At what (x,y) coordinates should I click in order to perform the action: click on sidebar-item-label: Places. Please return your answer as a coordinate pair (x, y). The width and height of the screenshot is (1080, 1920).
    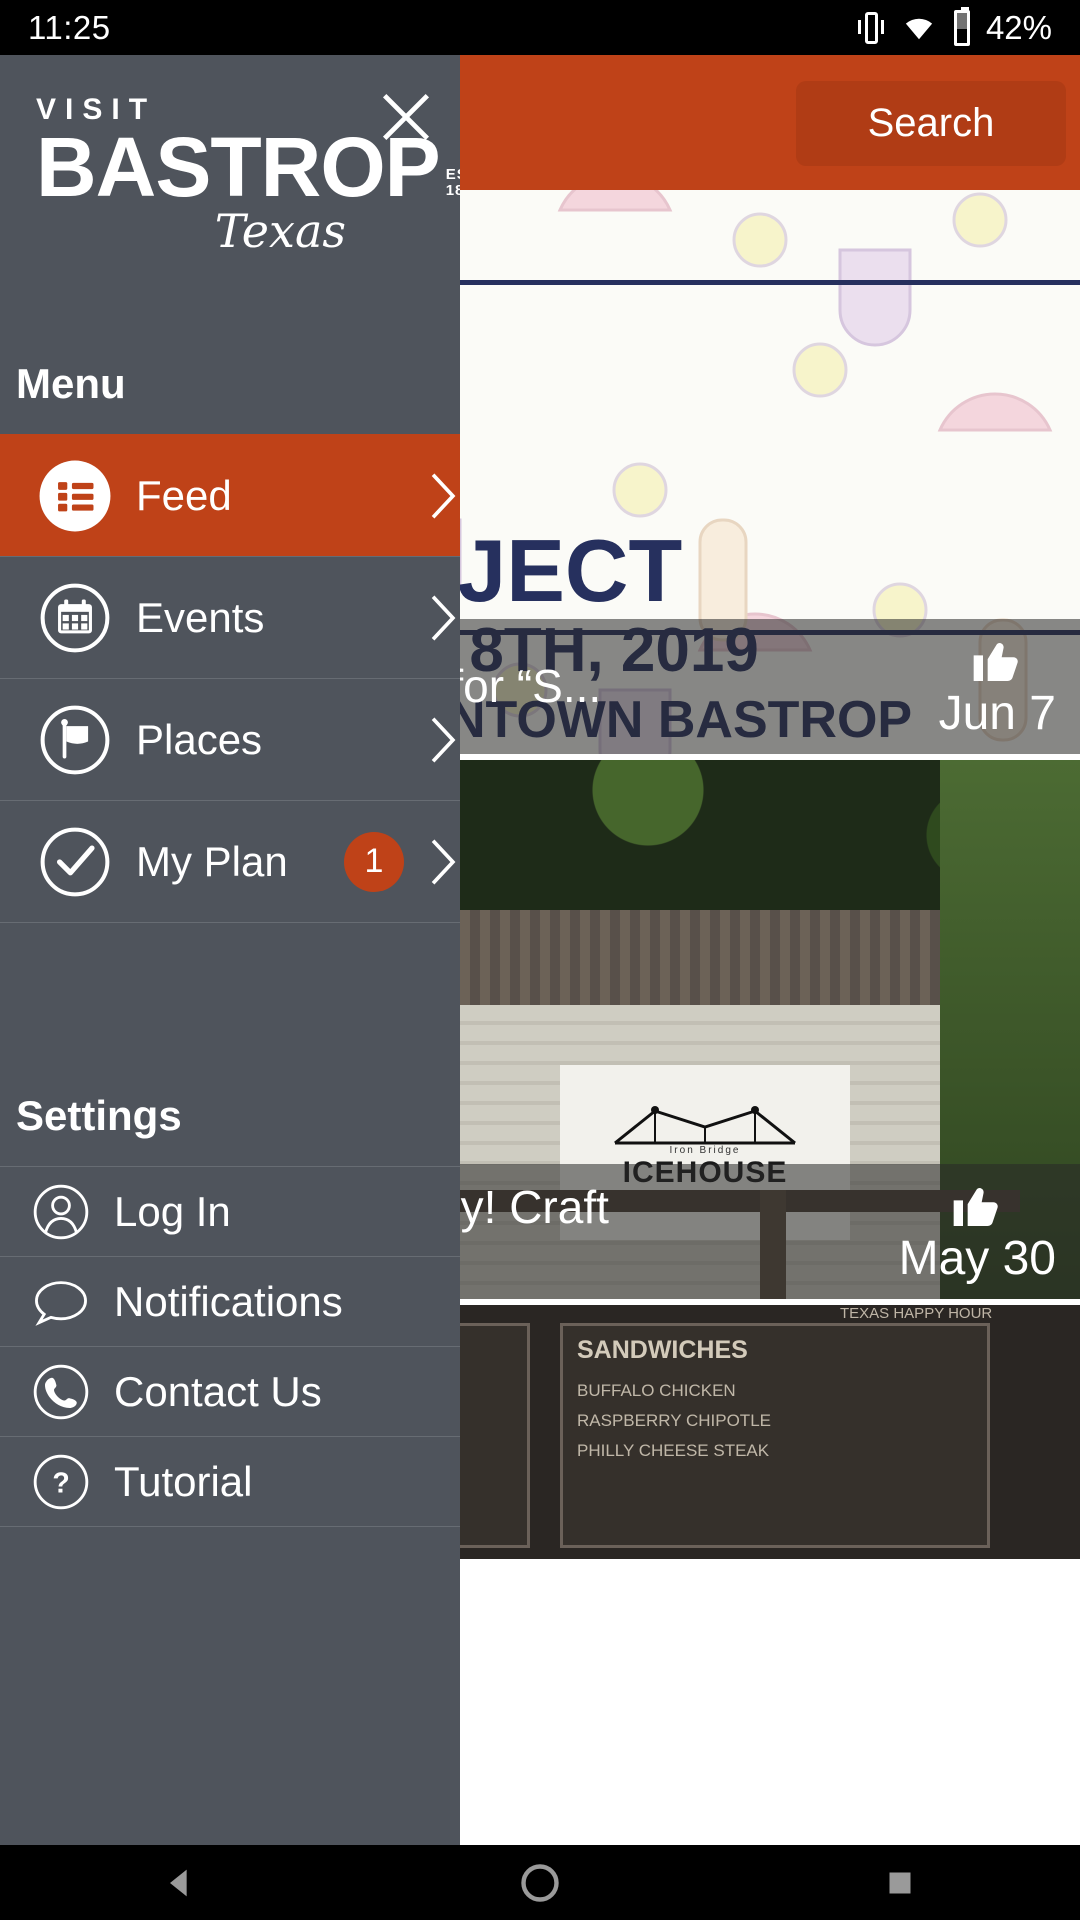
    Looking at the image, I should click on (199, 739).